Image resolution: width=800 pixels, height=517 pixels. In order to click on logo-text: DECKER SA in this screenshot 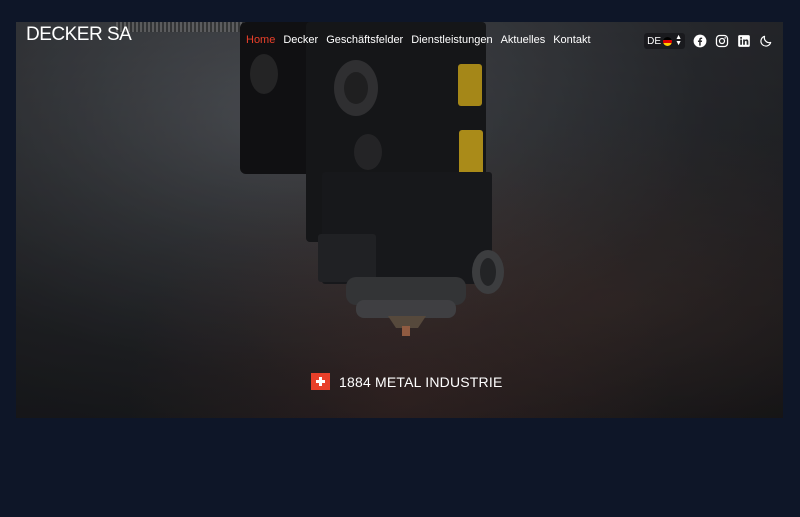, I will do `click(79, 34)`.